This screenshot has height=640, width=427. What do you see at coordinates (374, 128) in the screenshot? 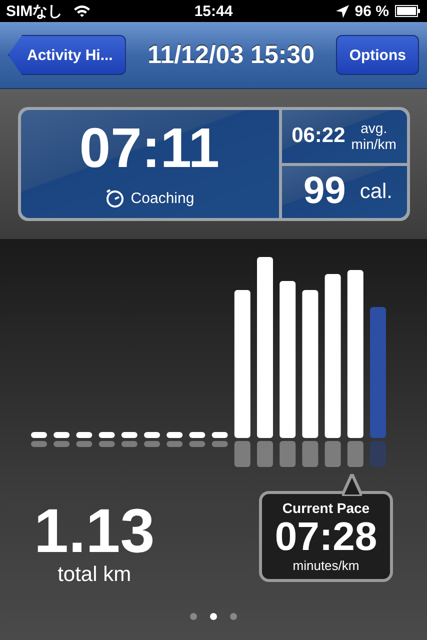
I see `avg-label: avg.` at bounding box center [374, 128].